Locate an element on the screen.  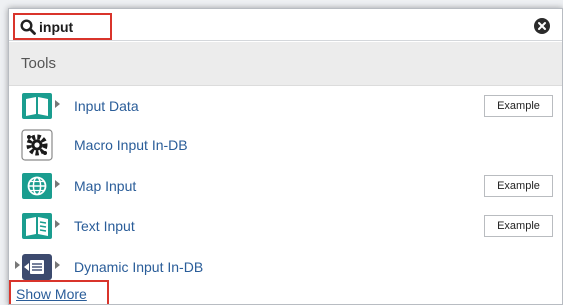
search-icon is located at coordinates (28, 26).